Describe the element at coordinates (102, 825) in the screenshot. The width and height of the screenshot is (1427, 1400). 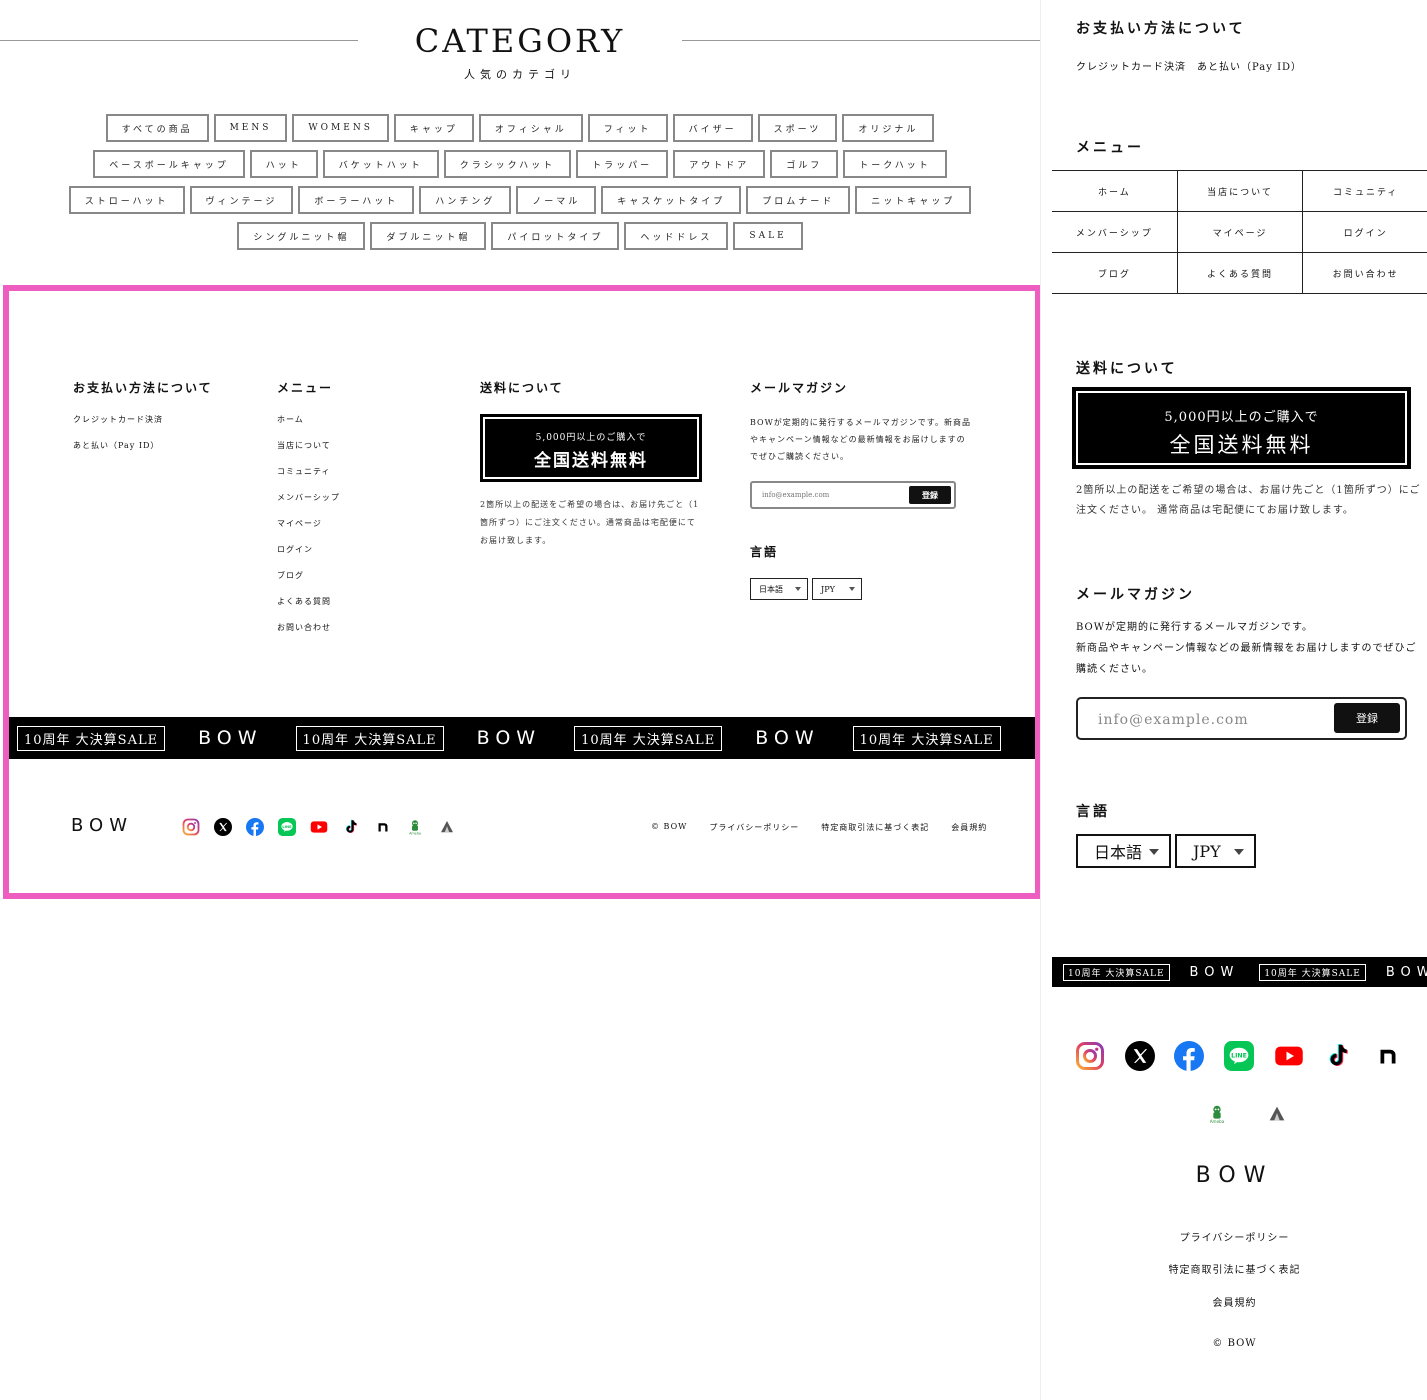
I see `footer-logo: BOW` at that location.